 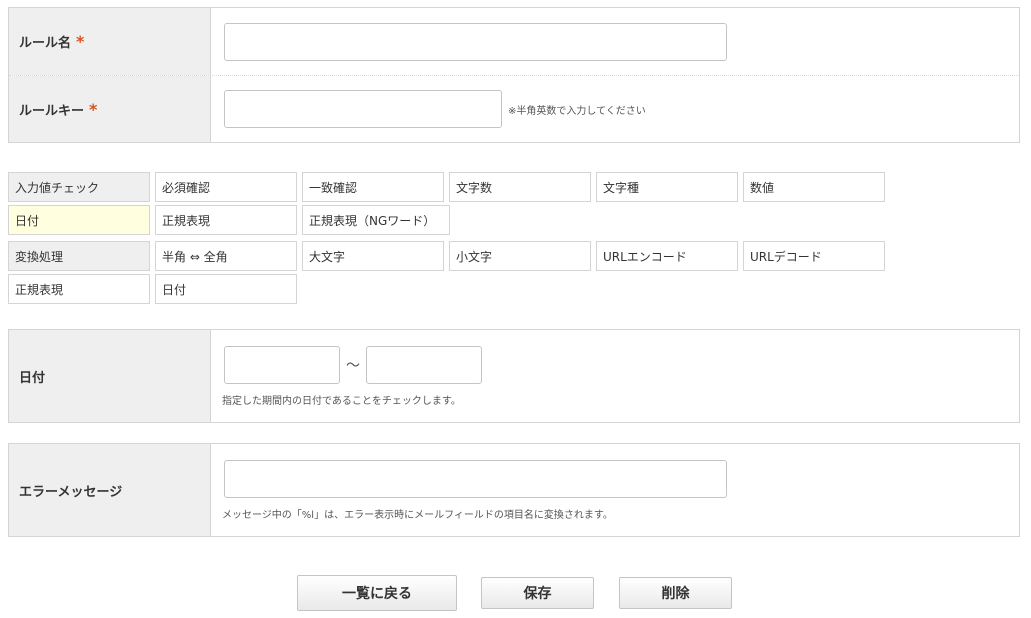 What do you see at coordinates (226, 289) in the screenshot?
I see `option-date-convert: 日付` at bounding box center [226, 289].